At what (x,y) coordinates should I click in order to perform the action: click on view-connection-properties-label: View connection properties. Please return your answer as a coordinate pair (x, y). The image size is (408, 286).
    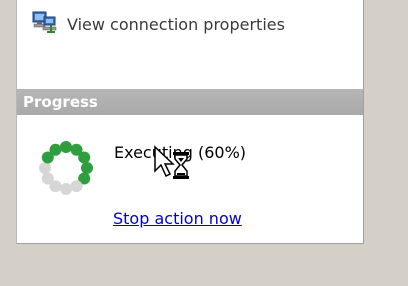
    Looking at the image, I should click on (176, 24).